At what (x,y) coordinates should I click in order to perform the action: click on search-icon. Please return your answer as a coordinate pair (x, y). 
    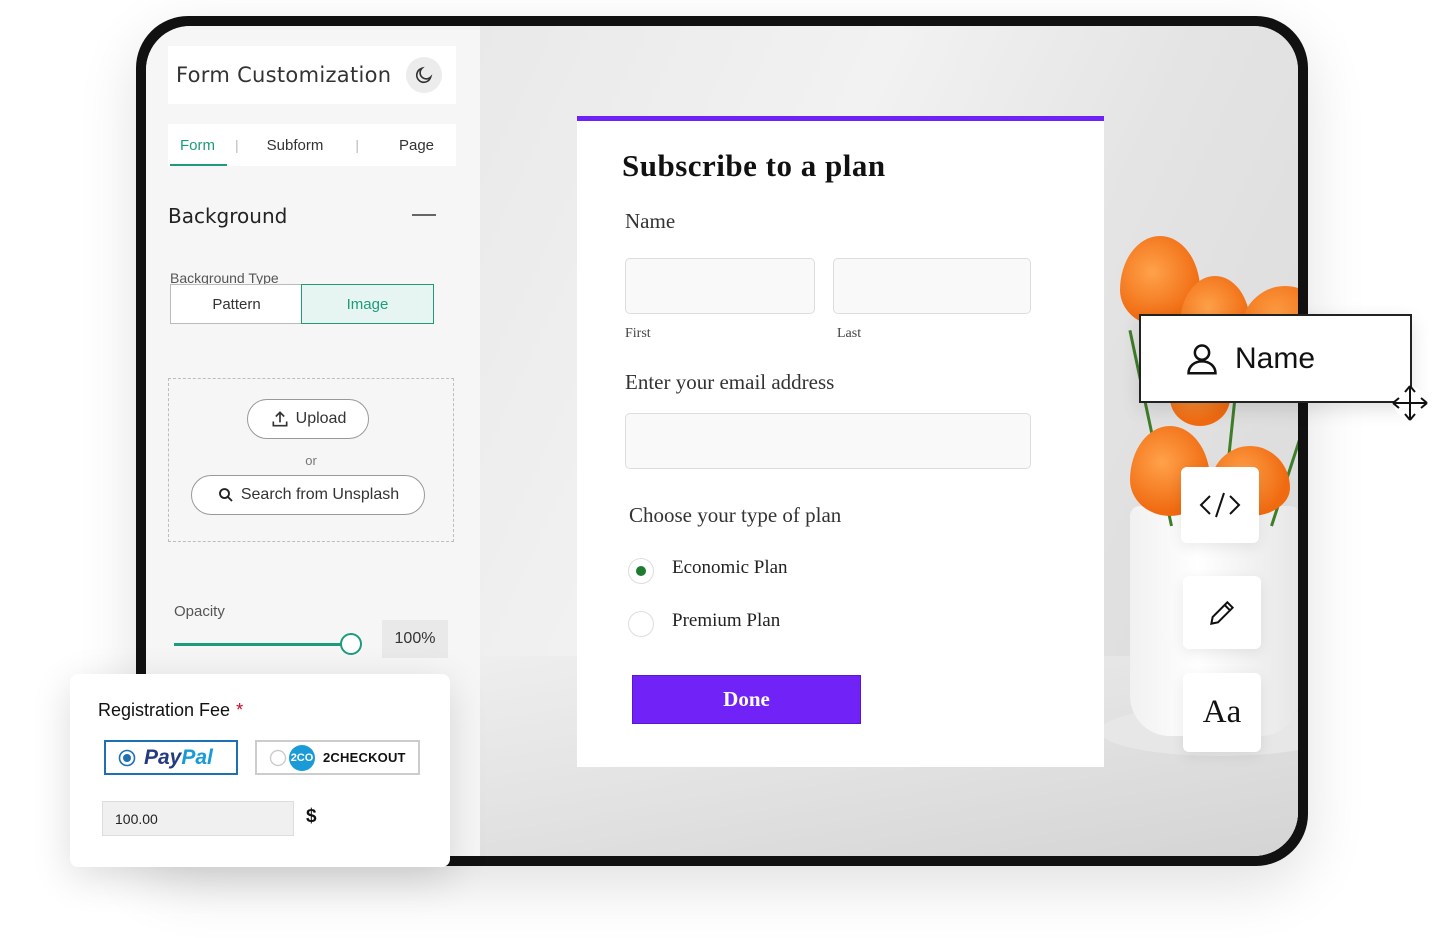
    Looking at the image, I should click on (225, 495).